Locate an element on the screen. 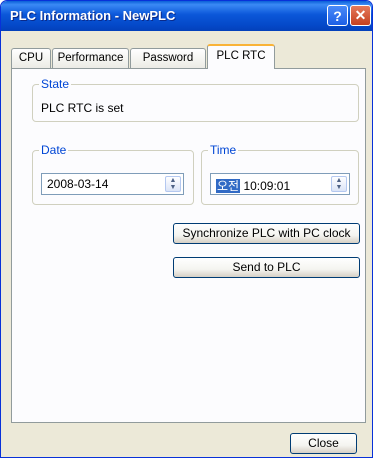 The width and height of the screenshot is (375, 459). date-picker: 2008-03-14 ▲ ▼ is located at coordinates (112, 184).